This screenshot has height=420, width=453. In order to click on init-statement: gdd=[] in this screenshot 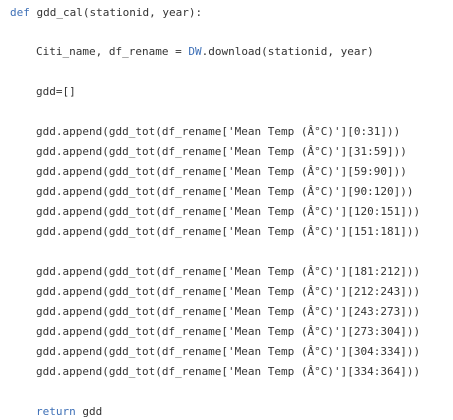, I will do `click(56, 91)`.